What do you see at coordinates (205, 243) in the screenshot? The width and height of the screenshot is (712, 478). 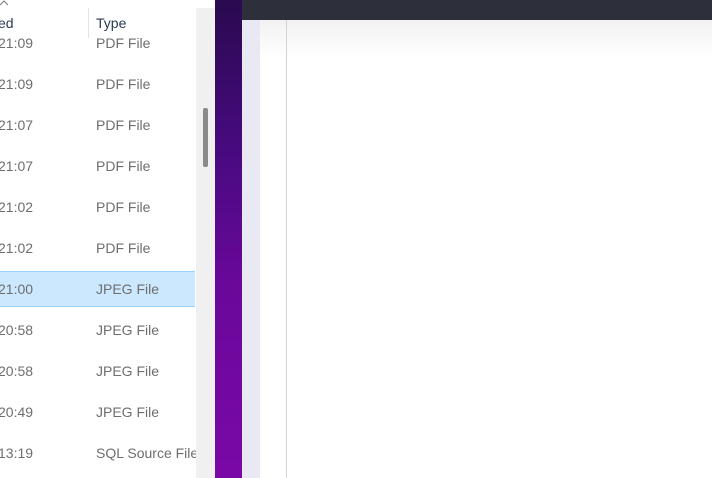 I see `scrollbar-track` at bounding box center [205, 243].